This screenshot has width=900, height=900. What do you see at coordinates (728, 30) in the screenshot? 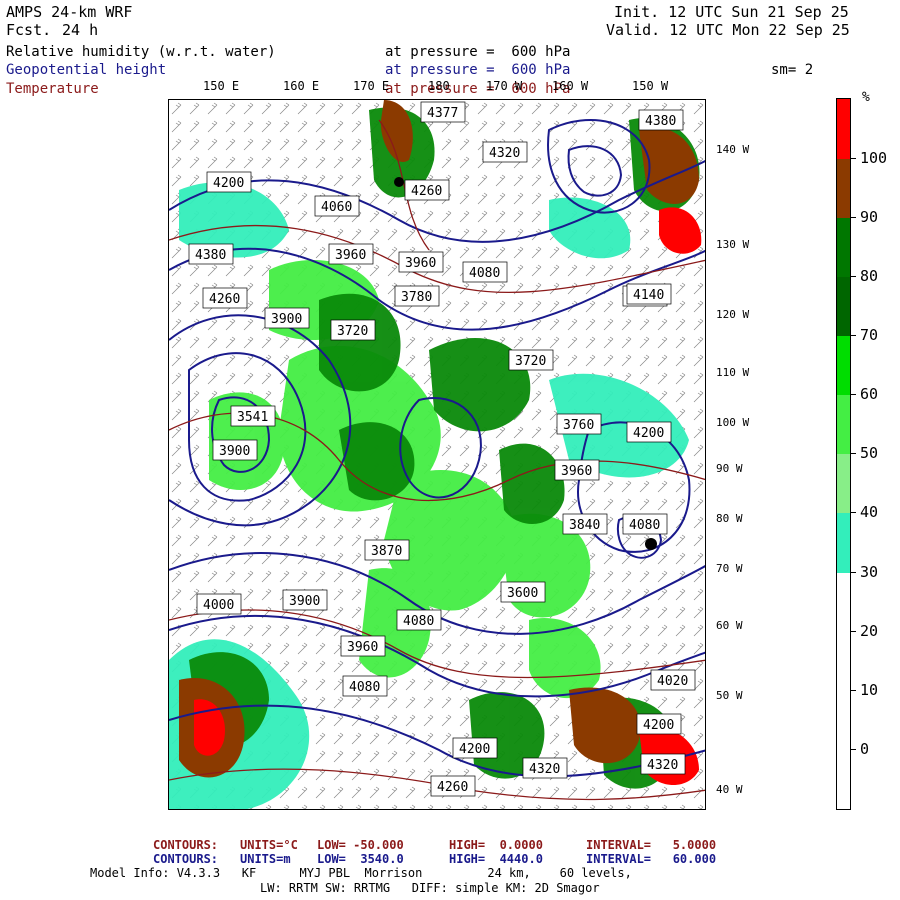
I see `valid-time: Valid. 12 UTC Mon 22 Sep 25` at bounding box center [728, 30].